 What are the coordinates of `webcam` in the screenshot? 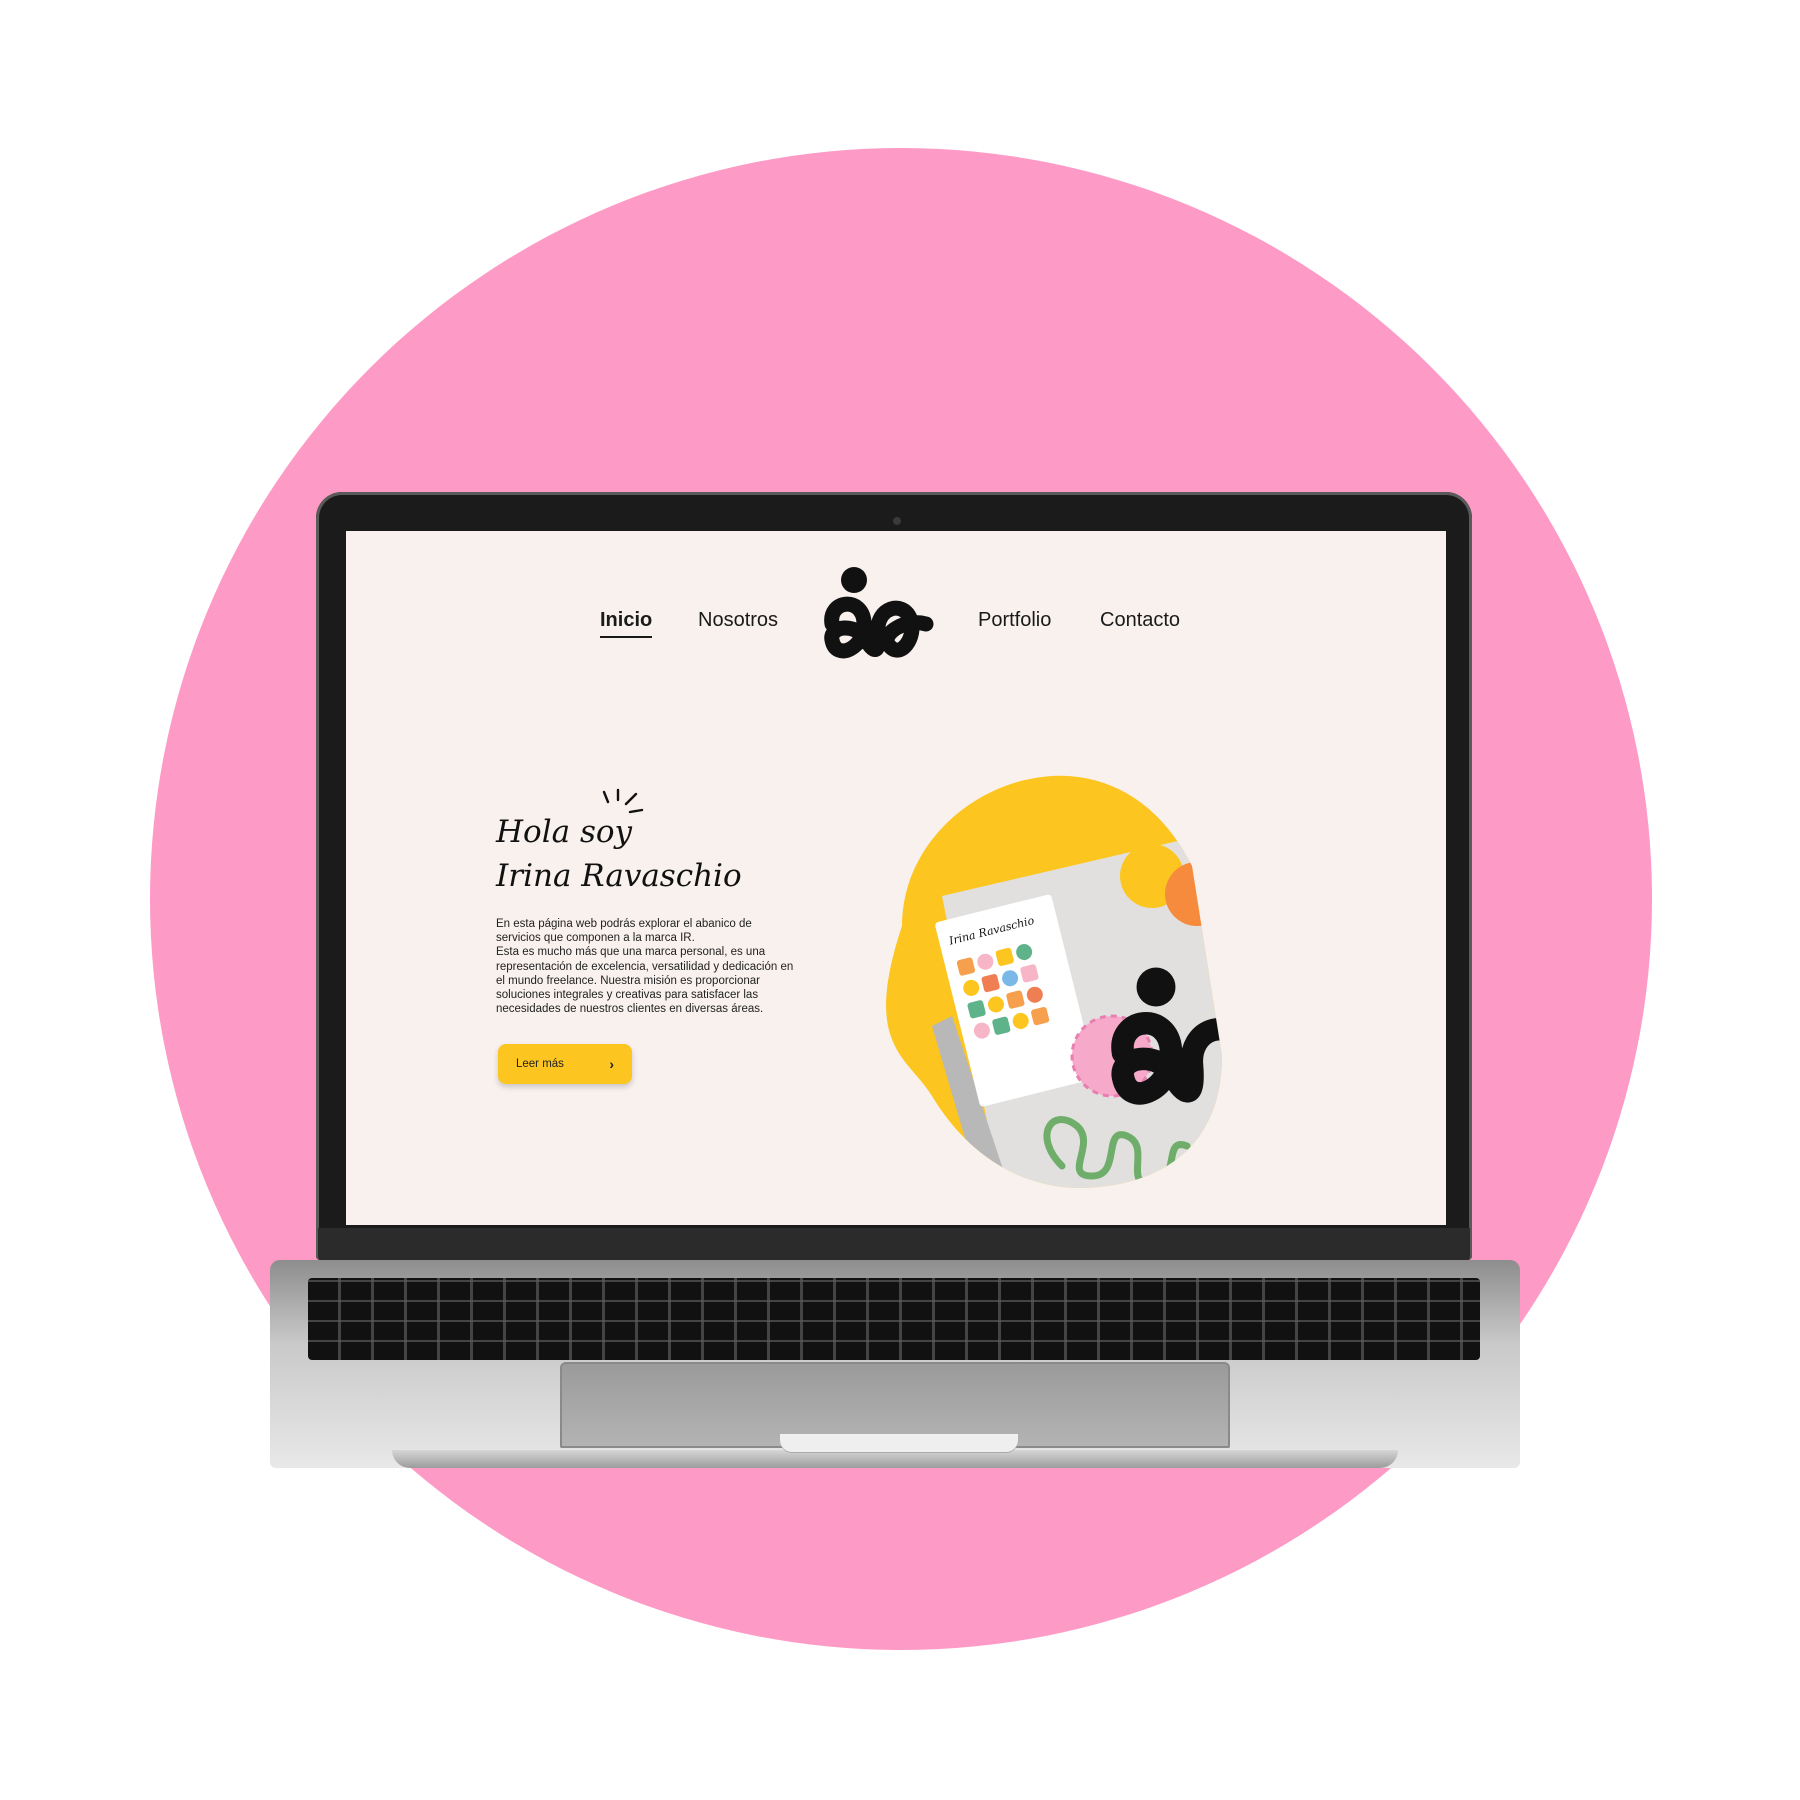 It's located at (897, 521).